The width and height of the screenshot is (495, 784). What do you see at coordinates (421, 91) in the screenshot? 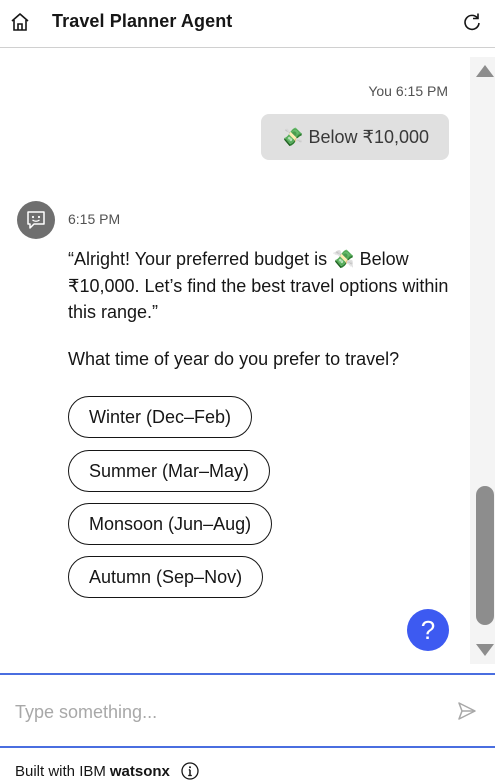
I see `user-time: 6:15 PM` at bounding box center [421, 91].